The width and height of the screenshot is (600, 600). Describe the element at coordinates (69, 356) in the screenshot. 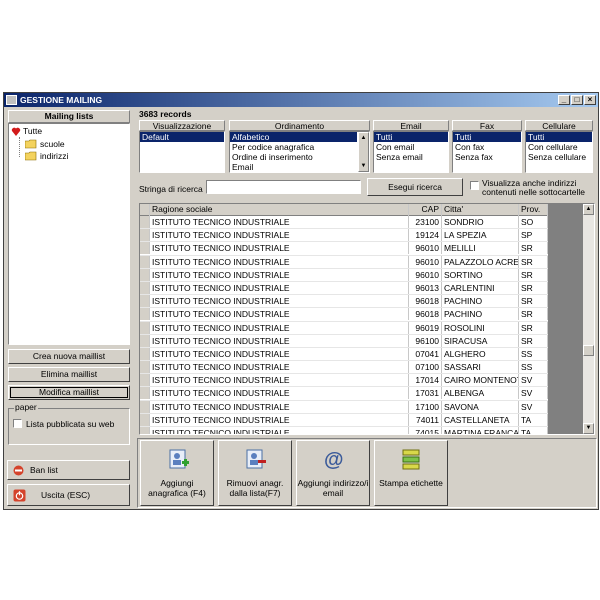

I see `create-maillist-button: Crea nuova maillist` at that location.